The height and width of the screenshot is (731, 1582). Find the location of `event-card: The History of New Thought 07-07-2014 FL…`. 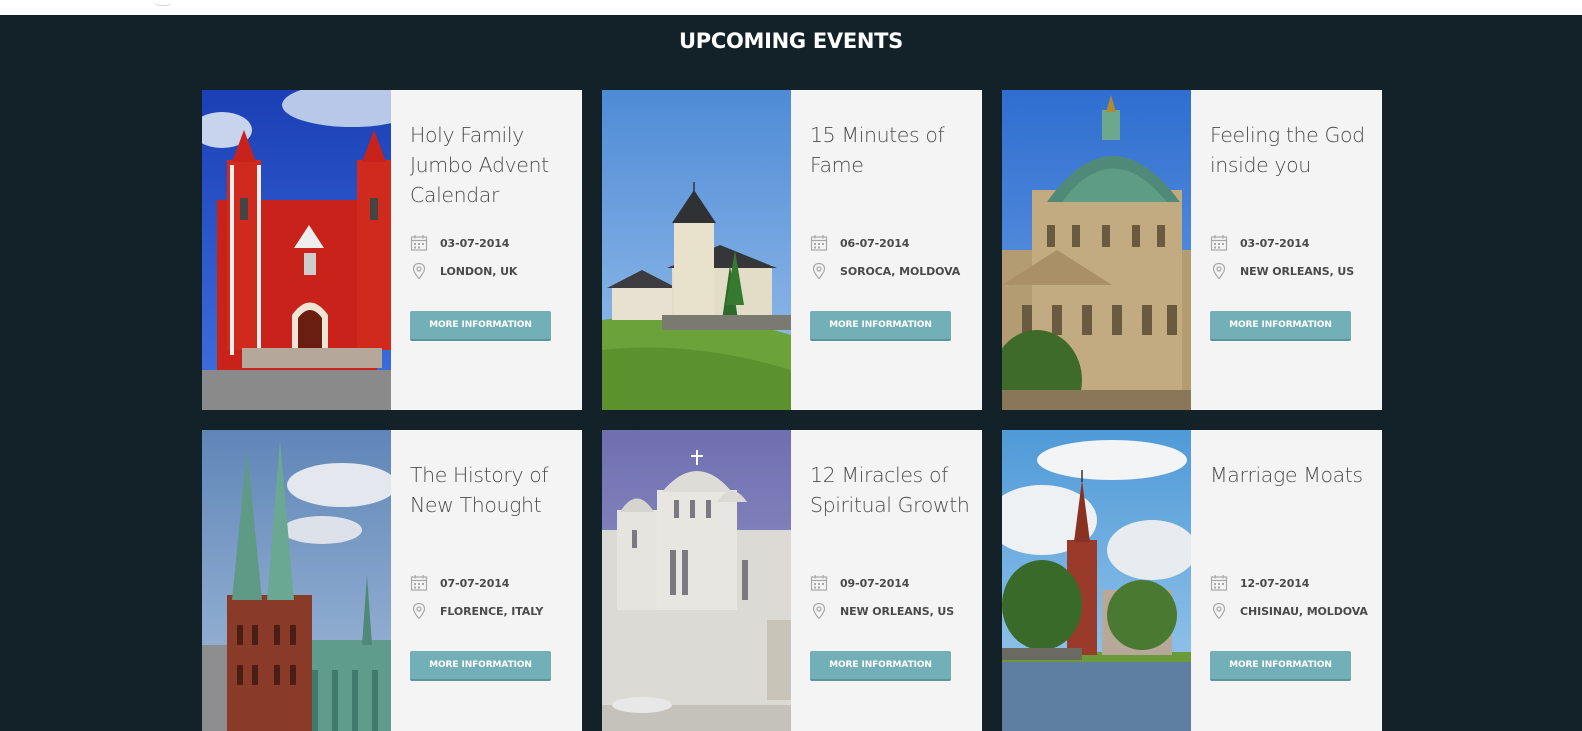

event-card: The History of New Thought 07-07-2014 FL… is located at coordinates (392, 580).